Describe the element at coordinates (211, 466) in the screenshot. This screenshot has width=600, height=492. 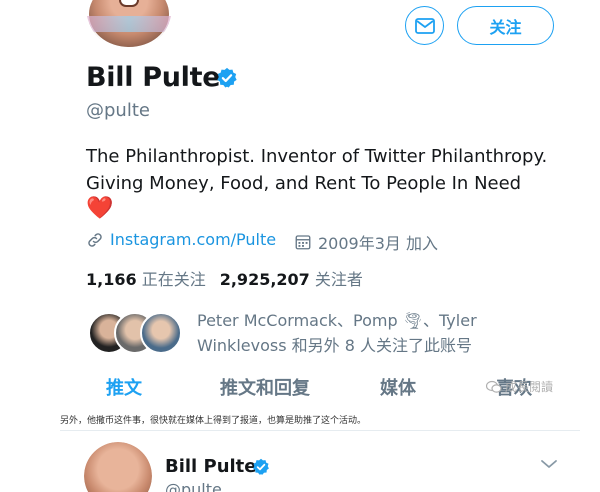
I see `tweet-author-name: Bill Pulte` at that location.